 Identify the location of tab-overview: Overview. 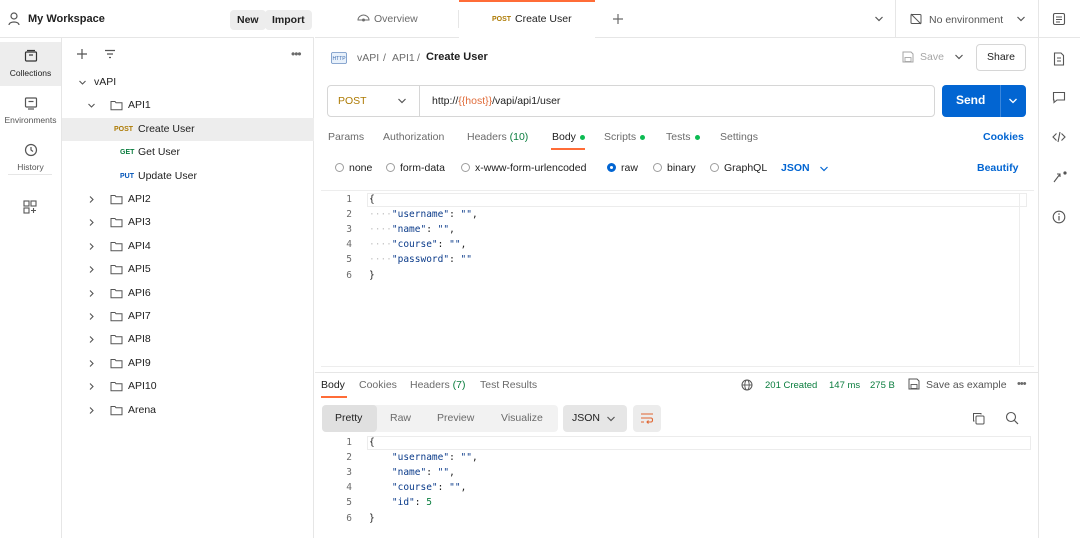
(386, 19).